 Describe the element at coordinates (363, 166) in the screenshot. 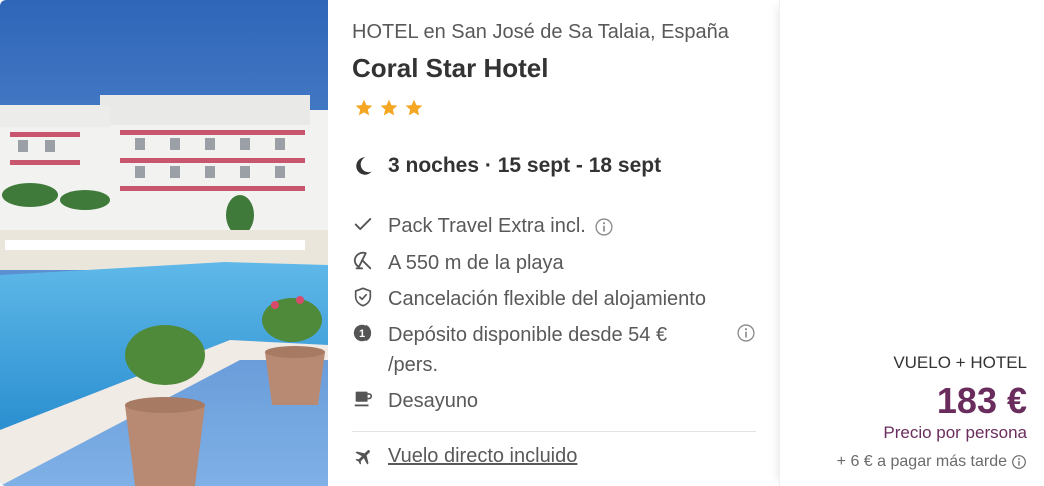

I see `moon-icon` at that location.